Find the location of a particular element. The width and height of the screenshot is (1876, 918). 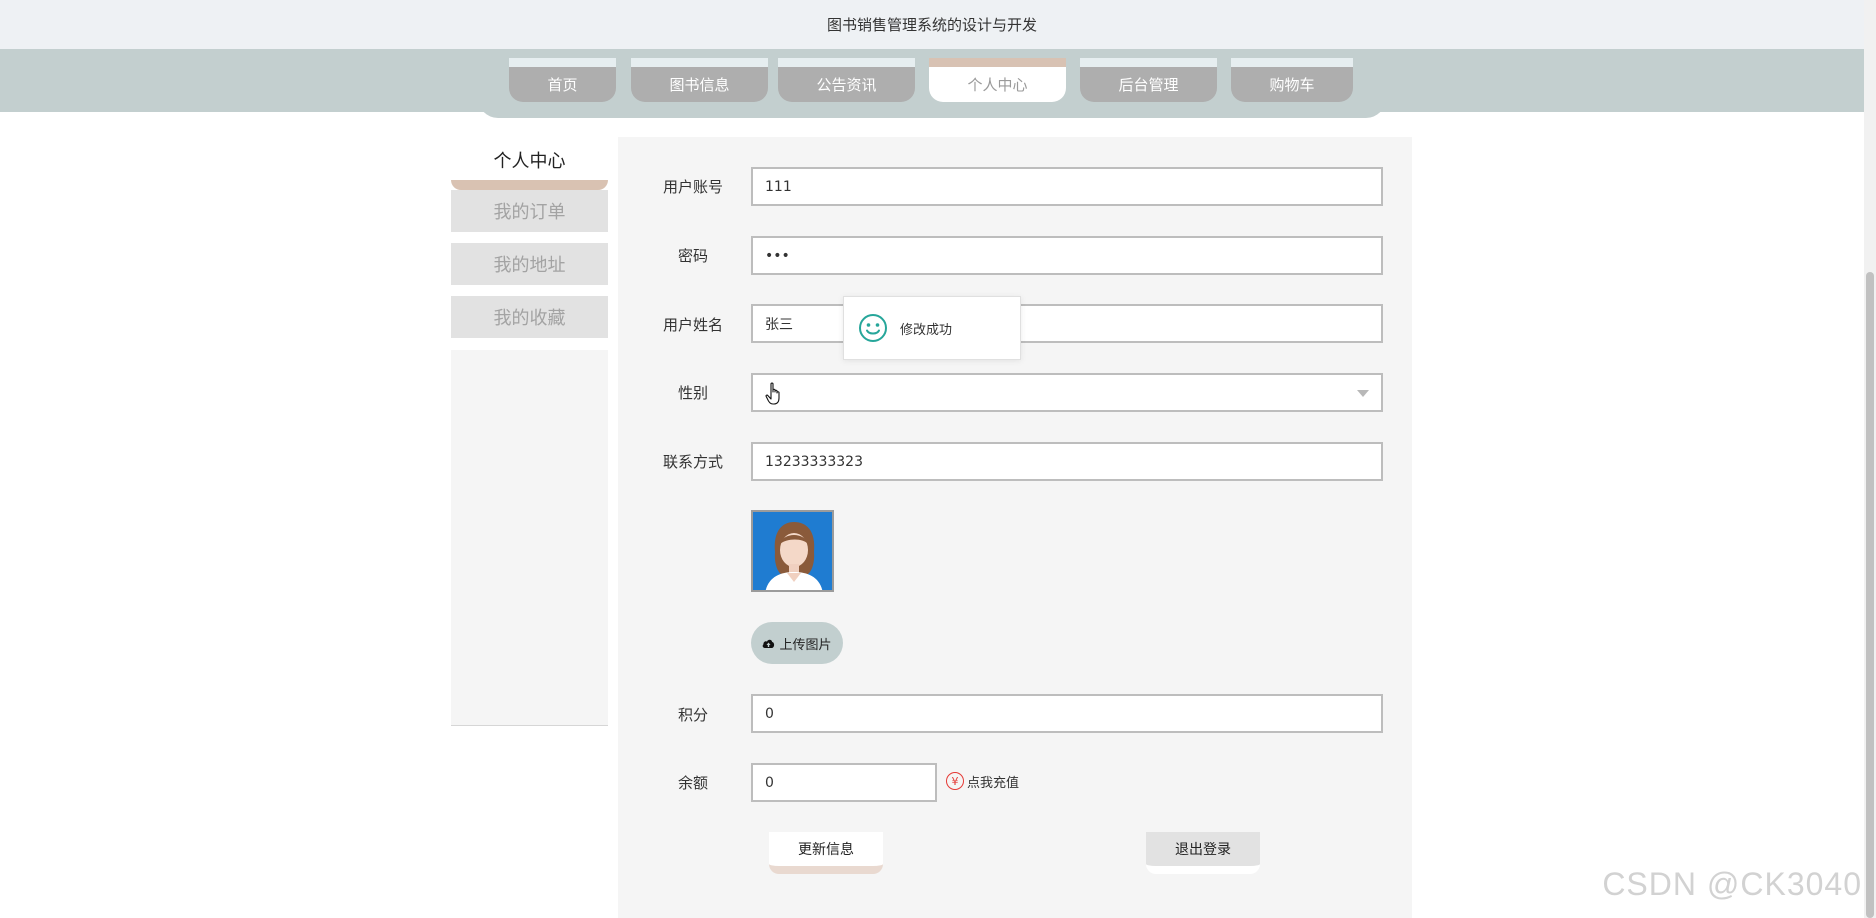

sidebar-item-addresses-label: 我的地址 is located at coordinates (529, 265).